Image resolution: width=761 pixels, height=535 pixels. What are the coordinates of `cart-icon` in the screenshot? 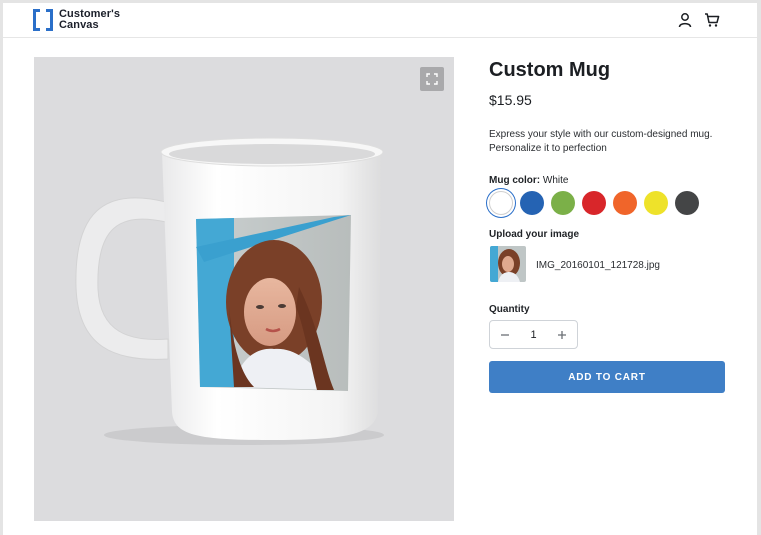 It's located at (712, 20).